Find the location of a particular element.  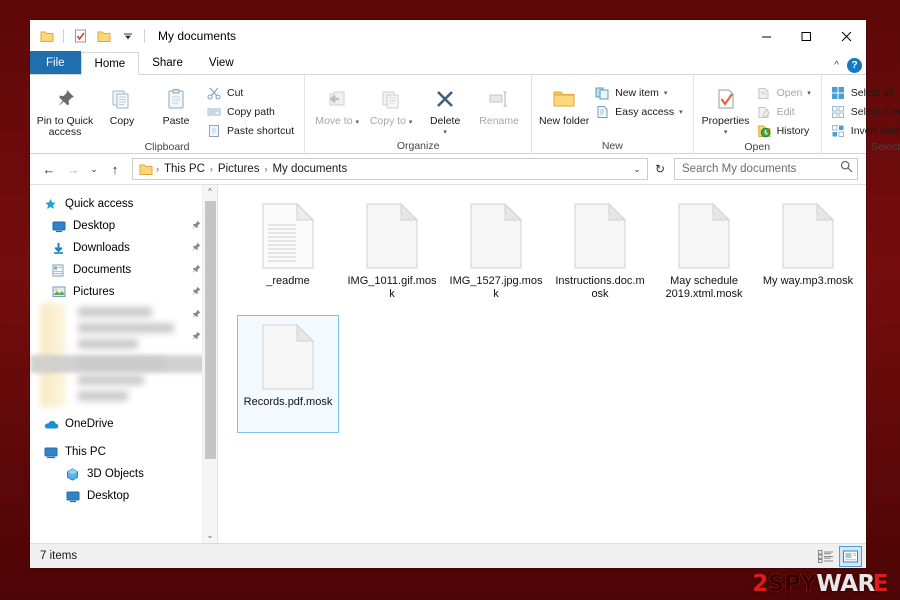

history-button: History is located at coordinates (784, 131).